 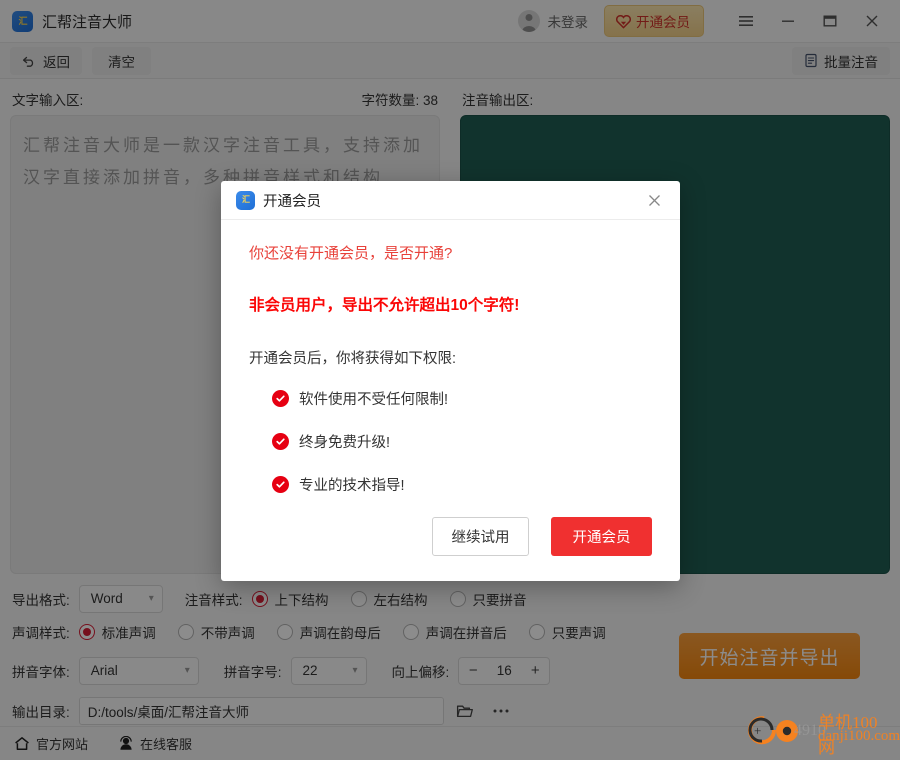 What do you see at coordinates (654, 200) in the screenshot?
I see `close-icon` at bounding box center [654, 200].